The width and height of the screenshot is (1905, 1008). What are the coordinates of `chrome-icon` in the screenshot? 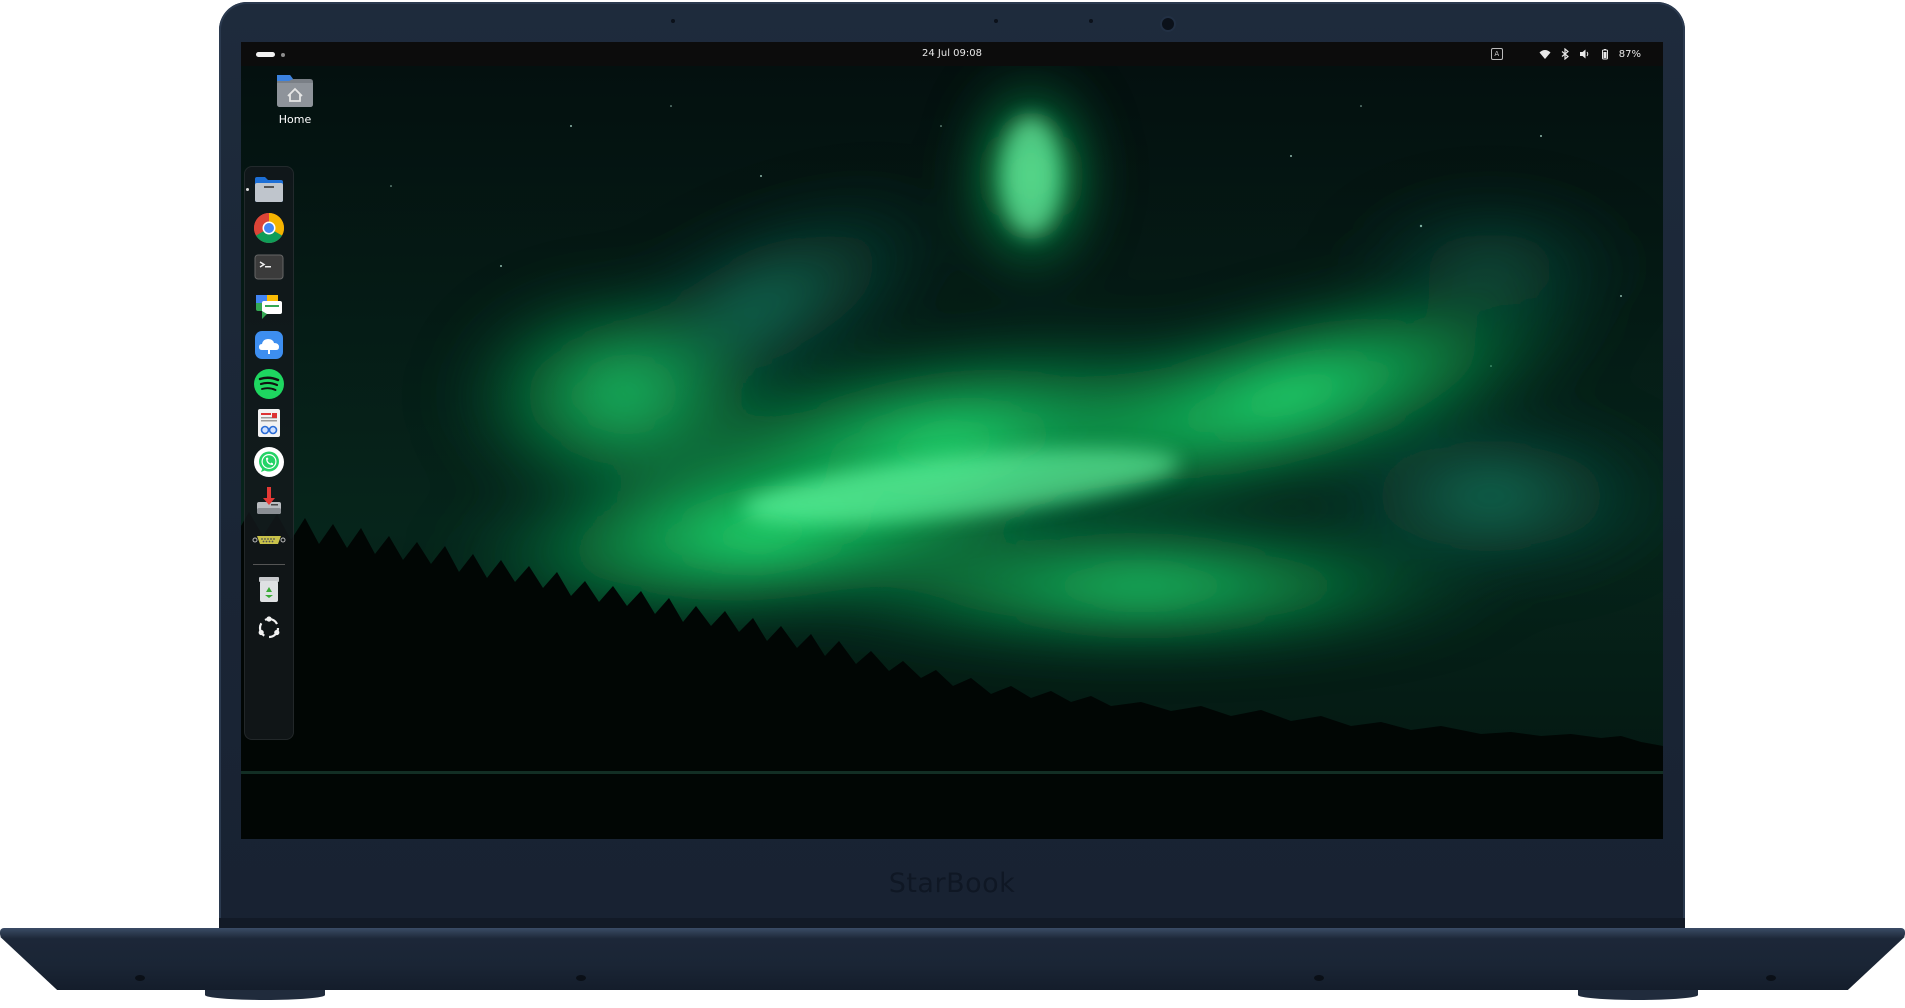 It's located at (269, 228).